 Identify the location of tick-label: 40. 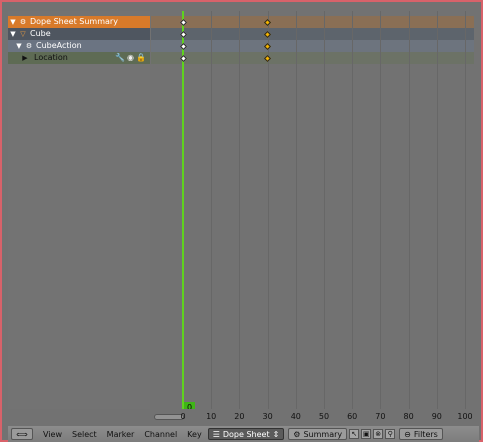
(295, 416).